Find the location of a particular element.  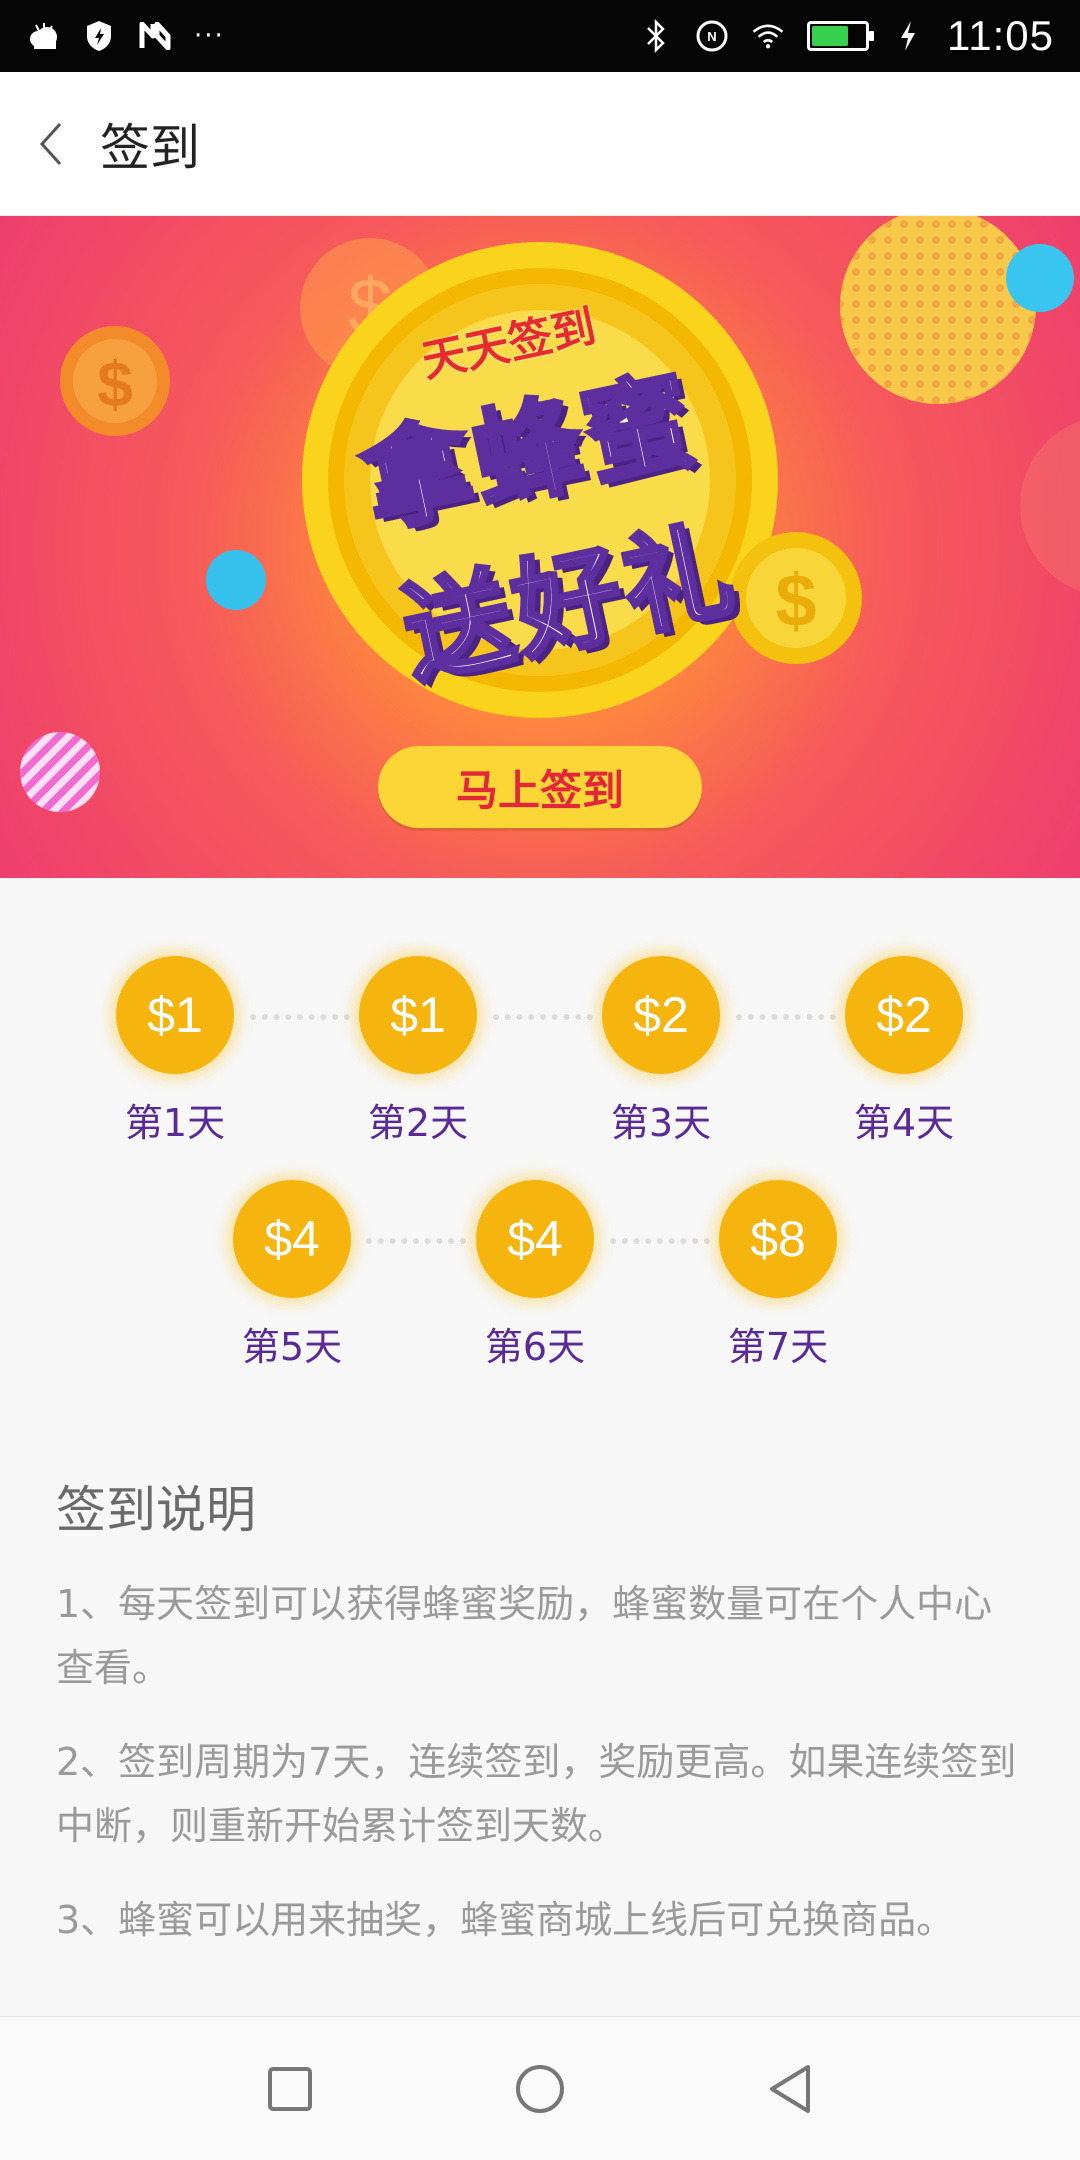

day-label: 第5天 is located at coordinates (292, 1347).